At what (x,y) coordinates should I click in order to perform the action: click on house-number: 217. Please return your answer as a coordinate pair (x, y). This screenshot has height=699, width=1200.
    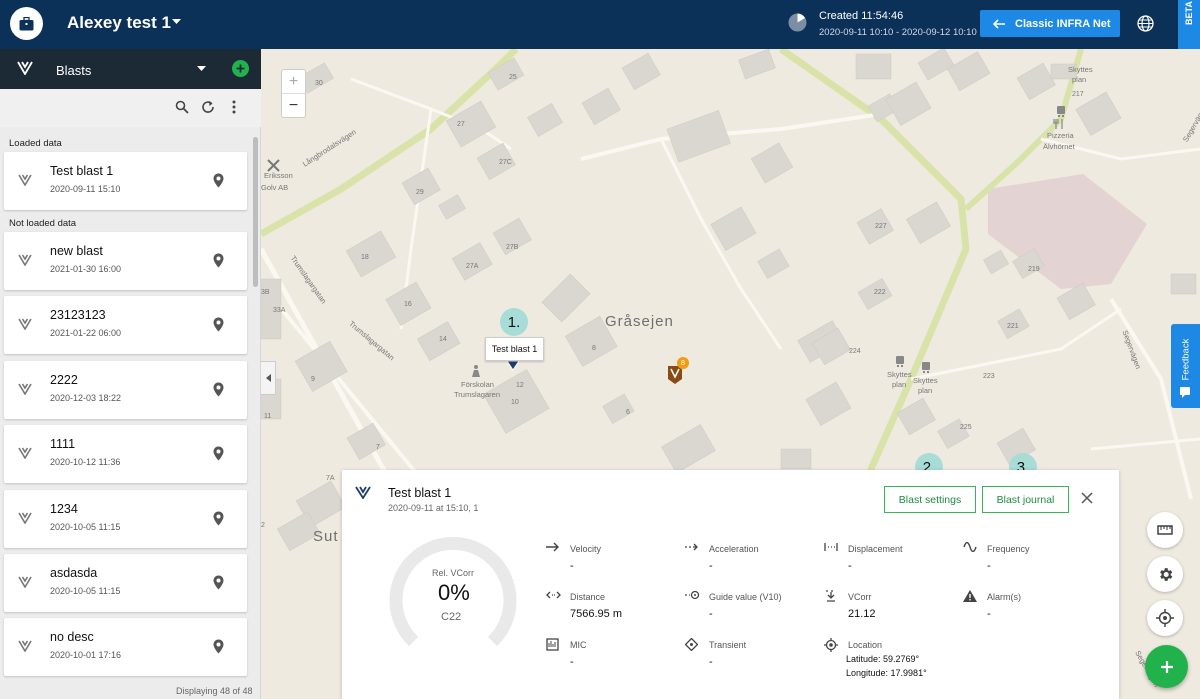
    Looking at the image, I should click on (1078, 94).